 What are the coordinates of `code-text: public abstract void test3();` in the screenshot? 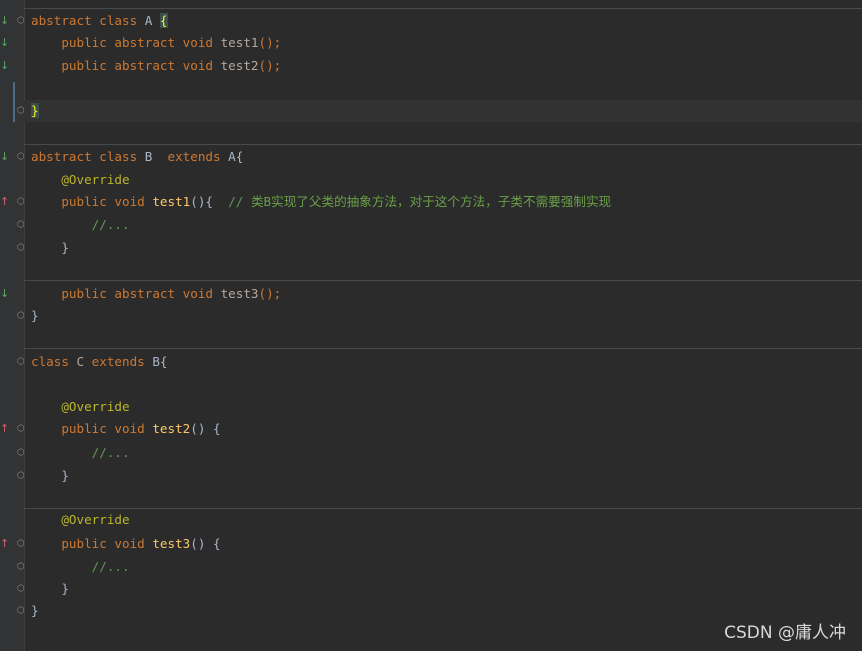 It's located at (156, 294).